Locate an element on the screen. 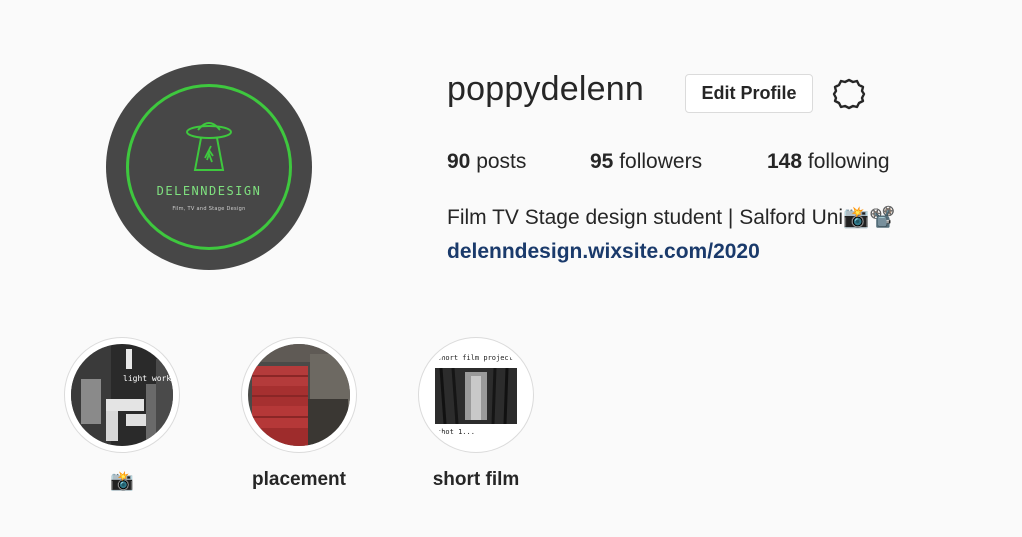  posts-stat: 90 posts is located at coordinates (486, 162).